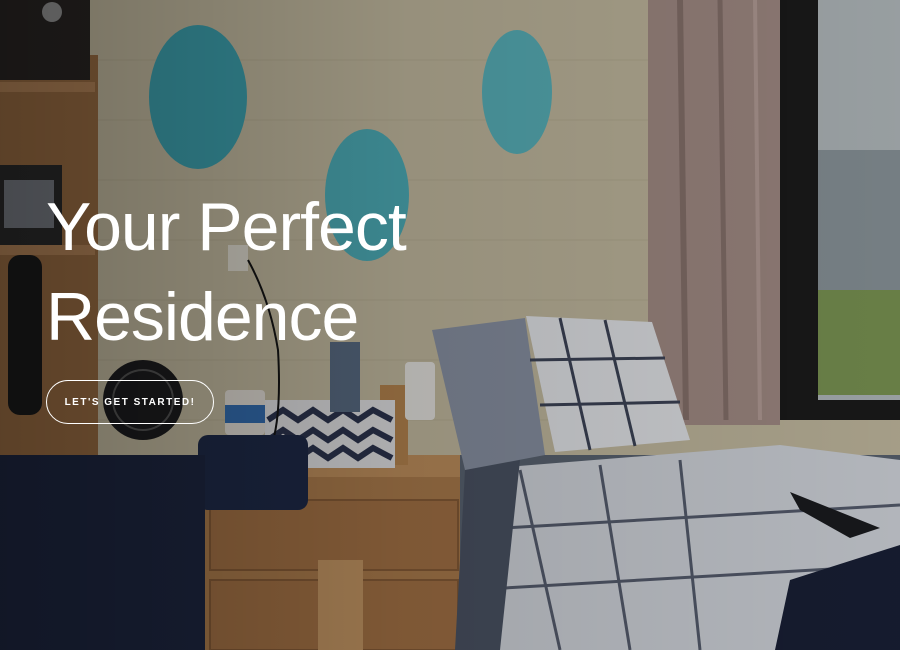  Describe the element at coordinates (202, 317) in the screenshot. I see `hero-title-line-2: Residence` at that location.